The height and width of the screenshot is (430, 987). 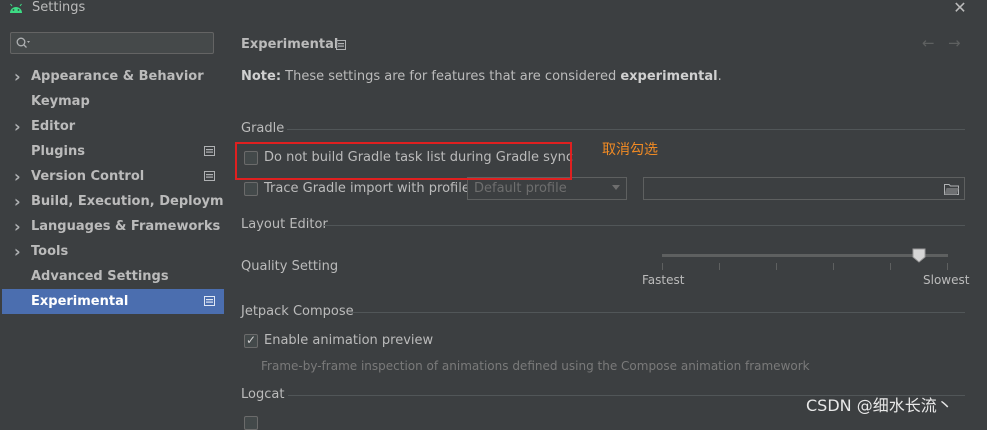 What do you see at coordinates (919, 255) in the screenshot?
I see `quality-slider-thumb` at bounding box center [919, 255].